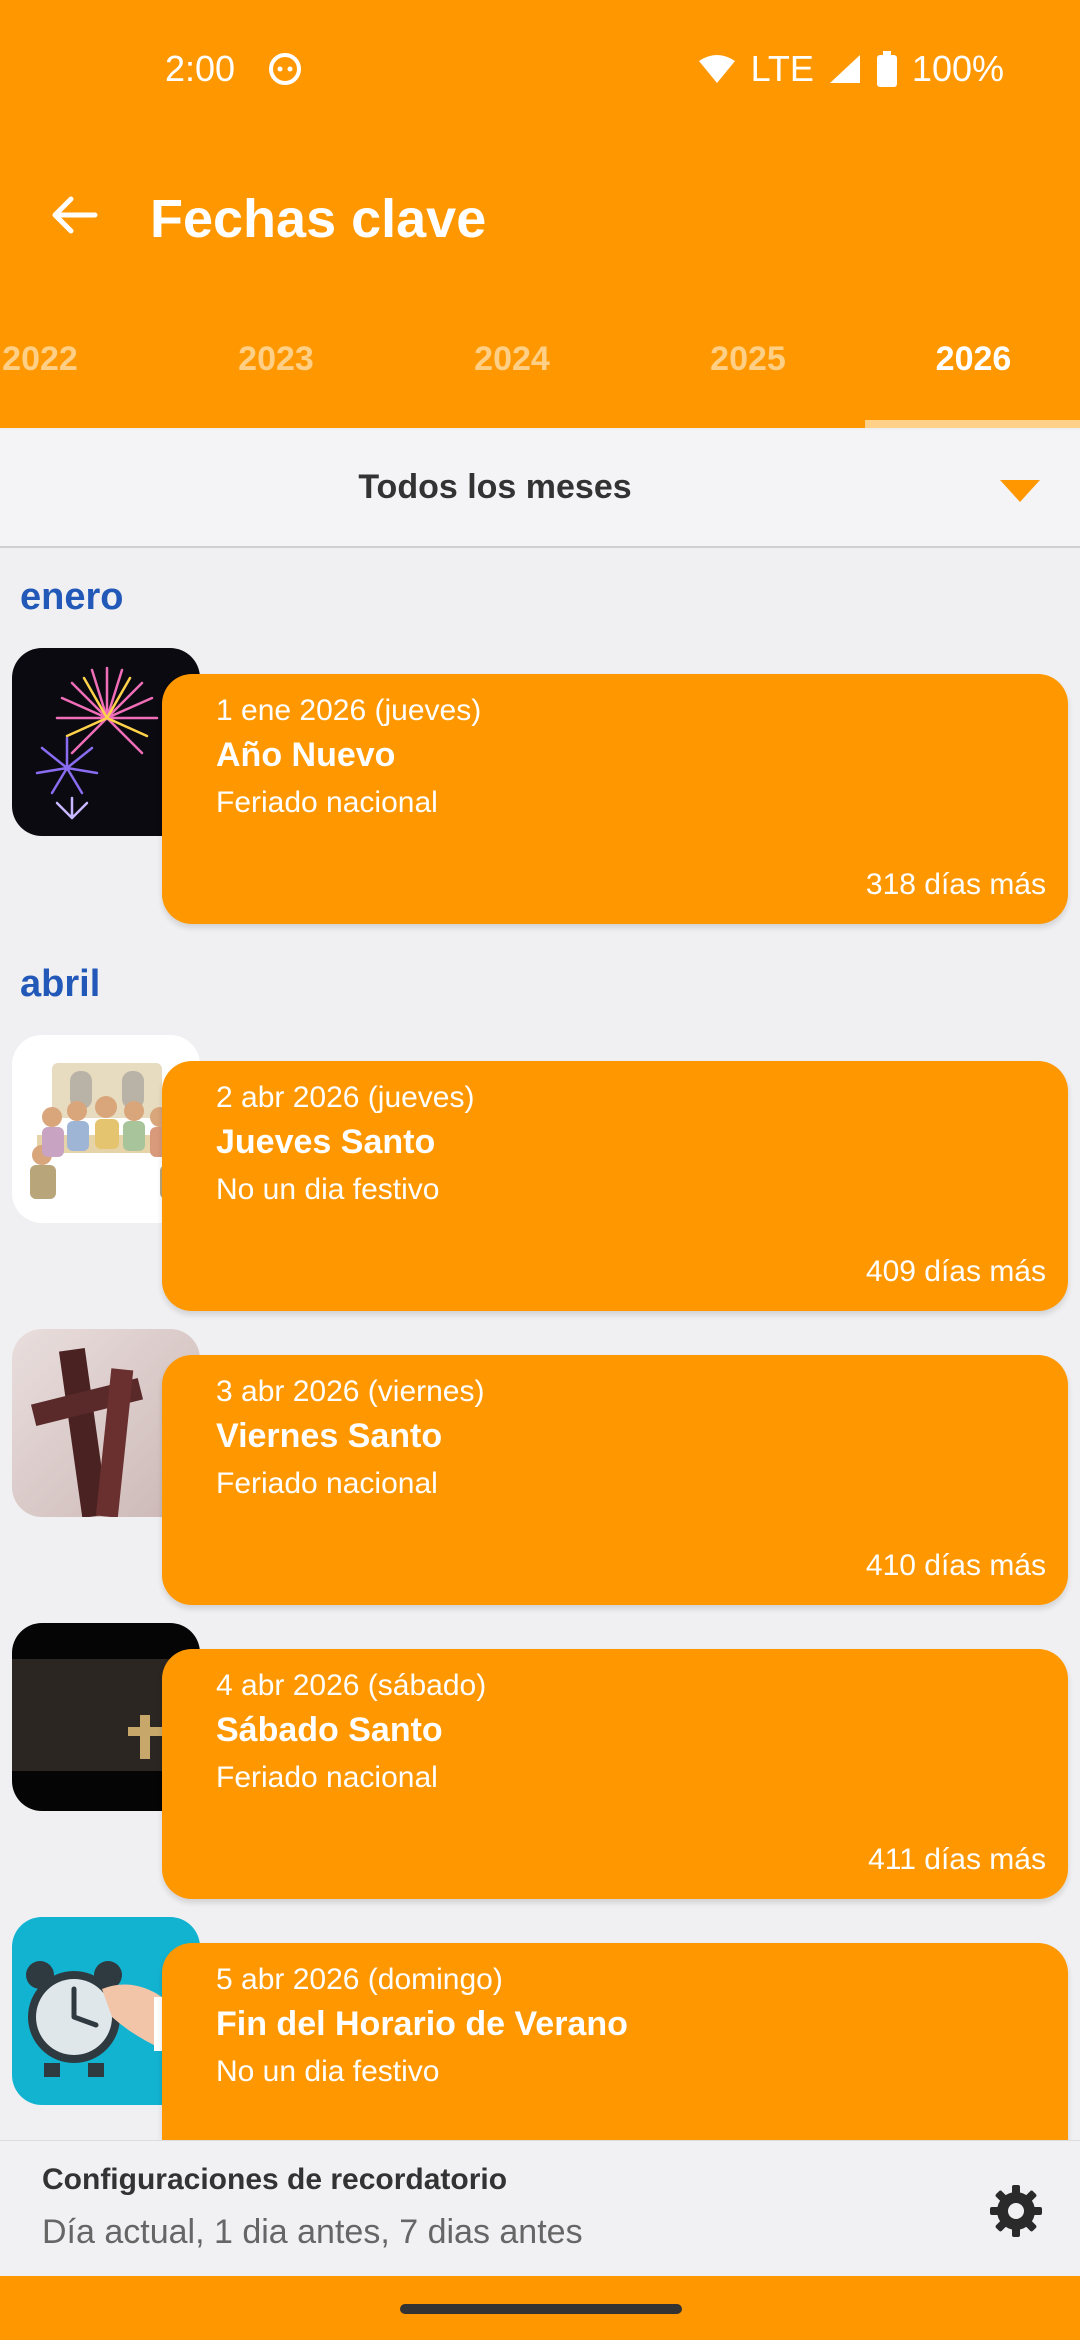  Describe the element at coordinates (844, 69) in the screenshot. I see `signal-icon` at that location.